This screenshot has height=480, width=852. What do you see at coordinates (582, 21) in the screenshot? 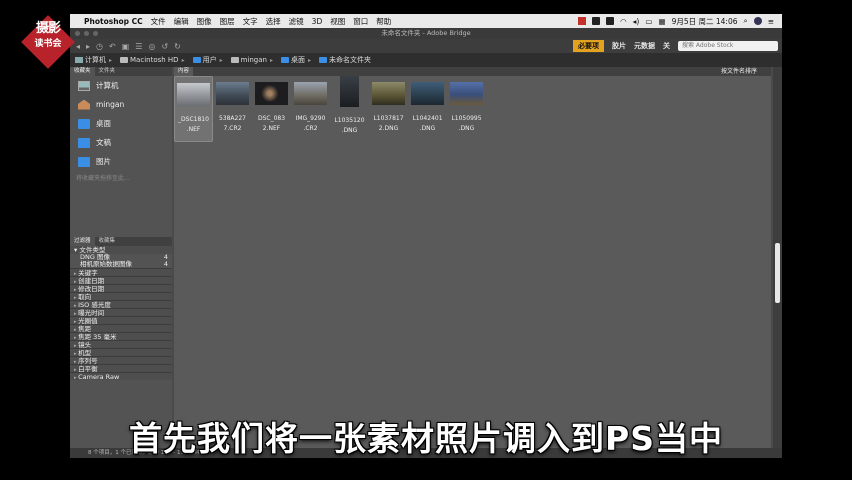
I see `app-status-icon` at bounding box center [582, 21].